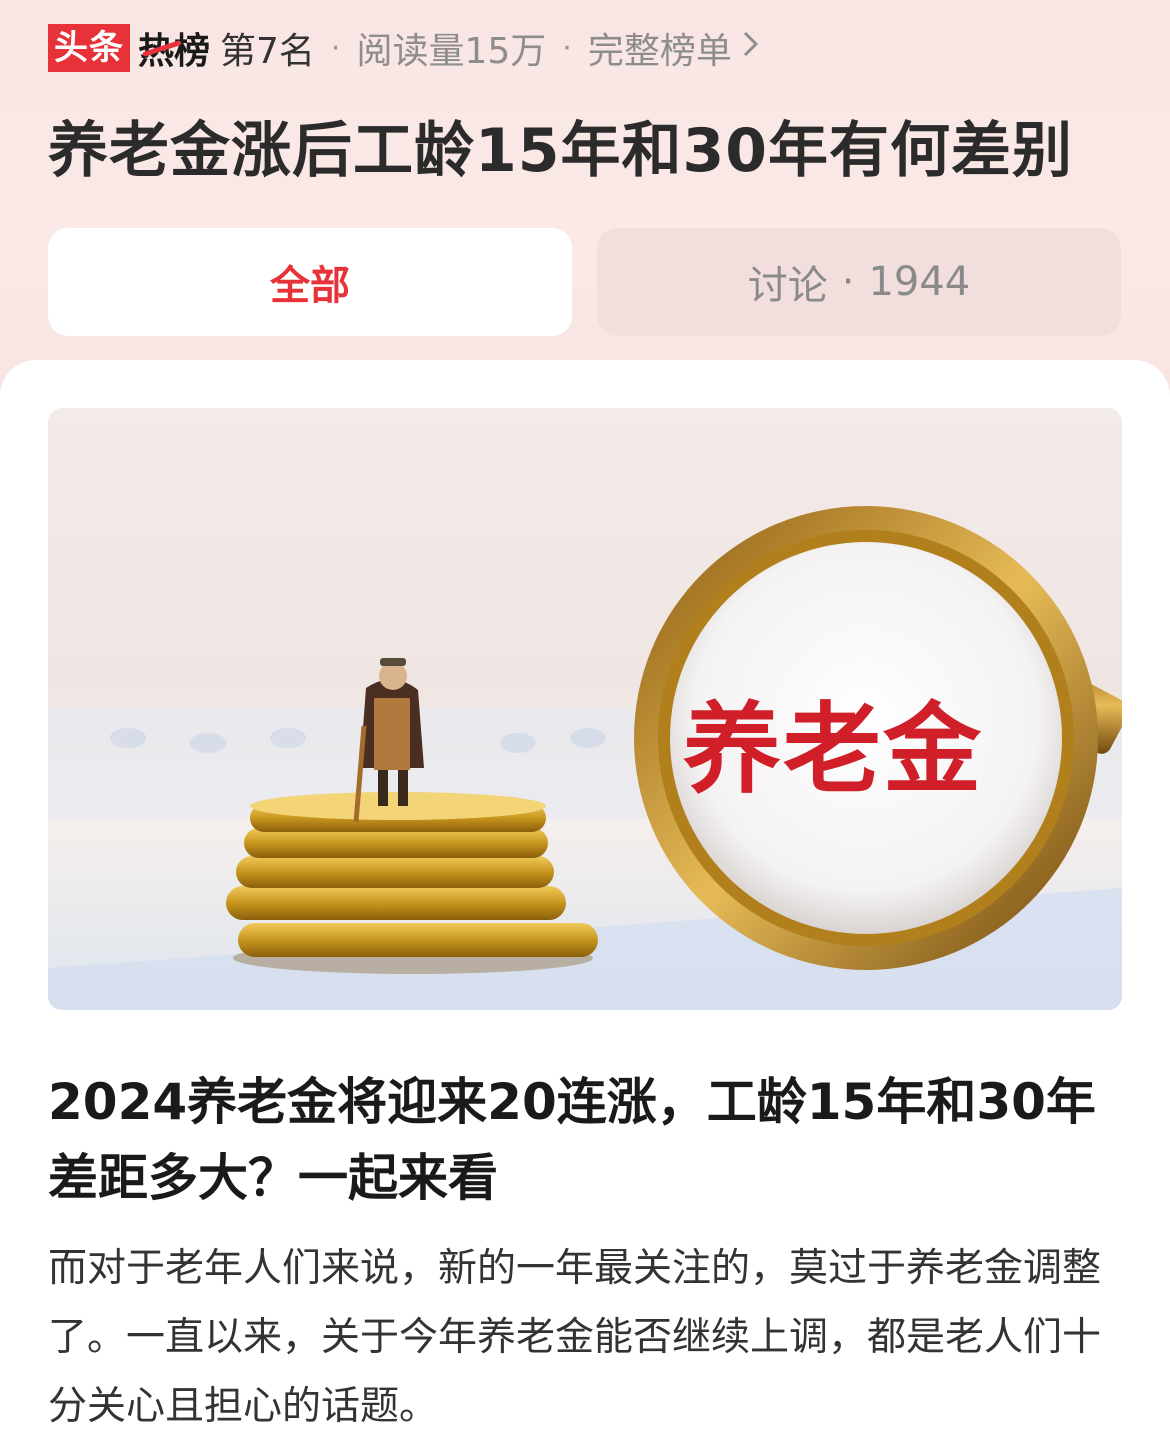 This screenshot has height=1441, width=1170. I want to click on hot-list-bar: 头条 热榜 第7名 · 阅读量15万 · 完整榜单, so click(405, 48).